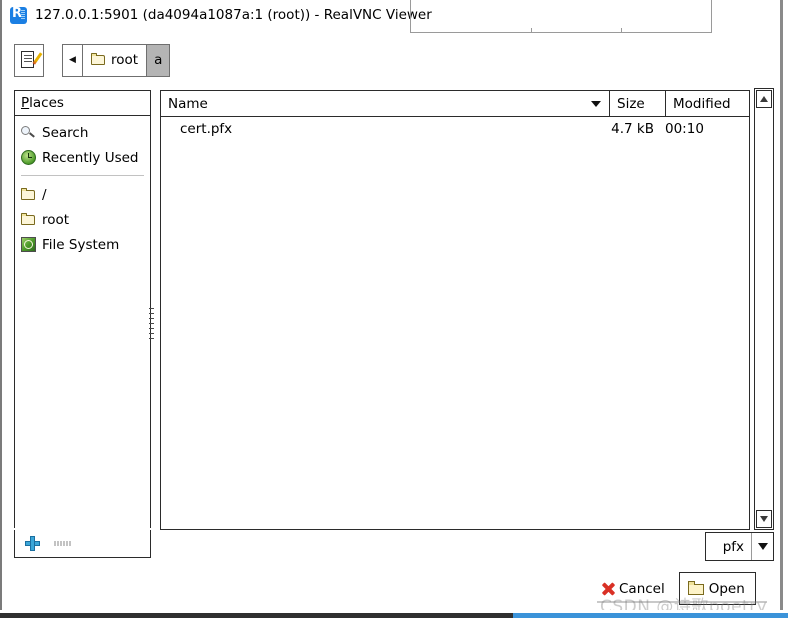 The image size is (788, 622). I want to click on breadcrumb: ◀ root a, so click(116, 60).